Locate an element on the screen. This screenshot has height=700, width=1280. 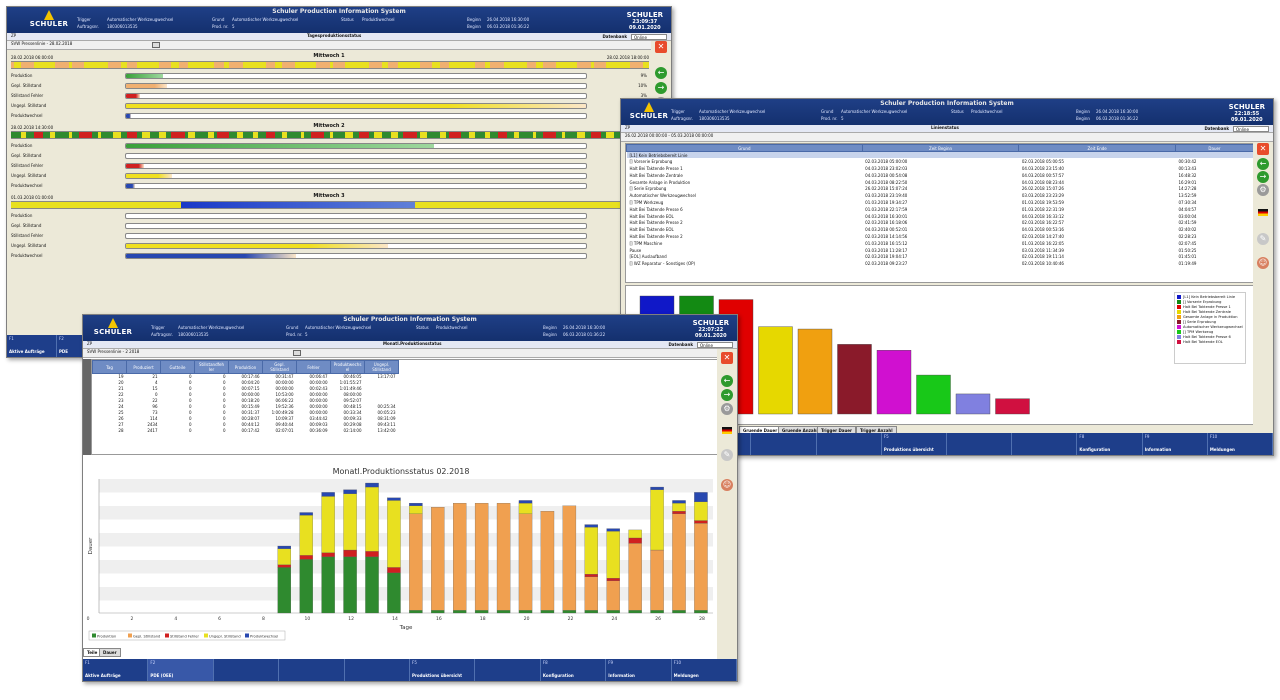
function-key: F1 Aktive Aufträge is located at coordinates (116, 670).